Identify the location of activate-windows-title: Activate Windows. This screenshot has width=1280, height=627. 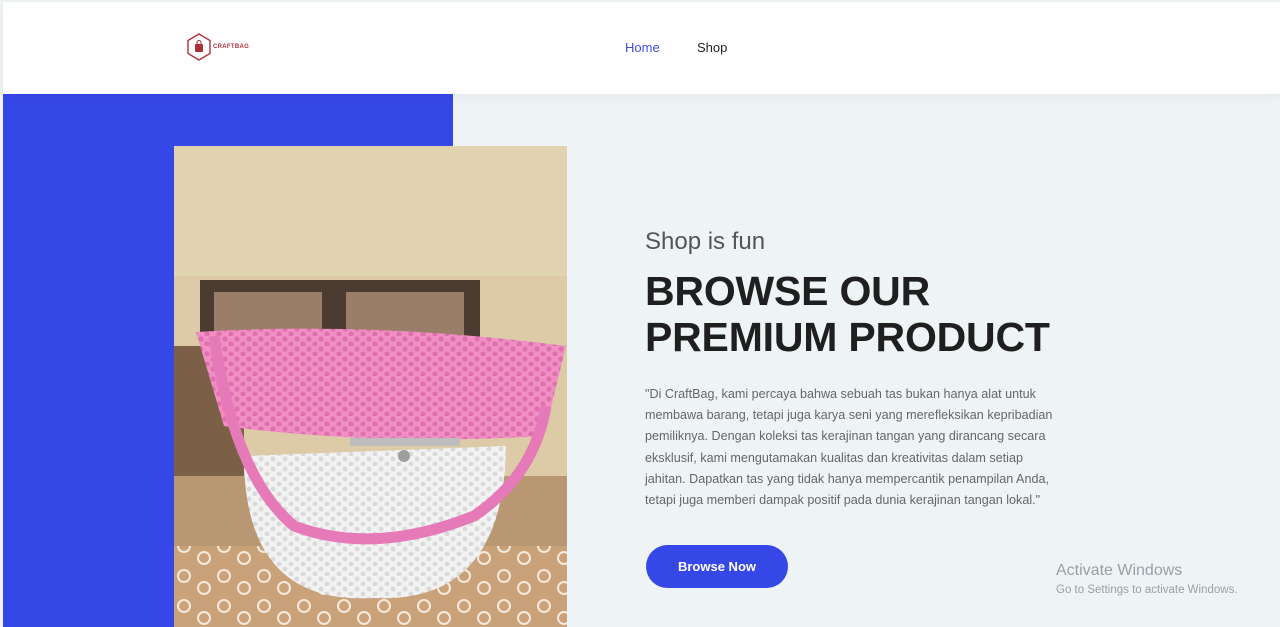
(1119, 570).